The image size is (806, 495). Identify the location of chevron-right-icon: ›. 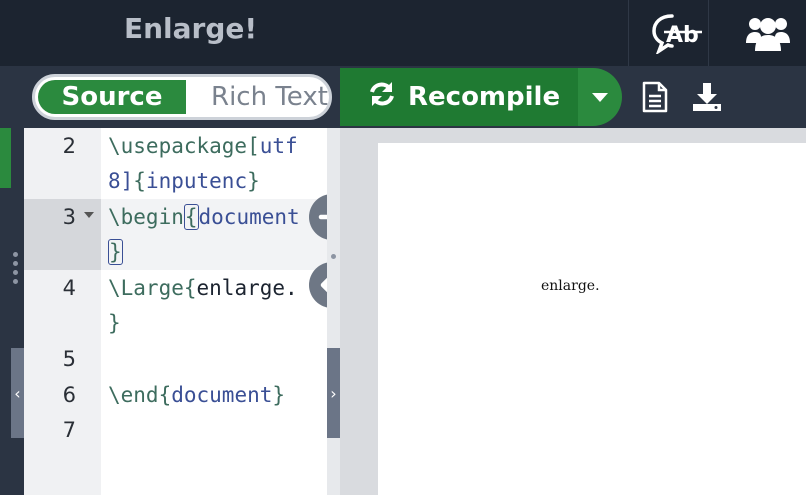
(333, 393).